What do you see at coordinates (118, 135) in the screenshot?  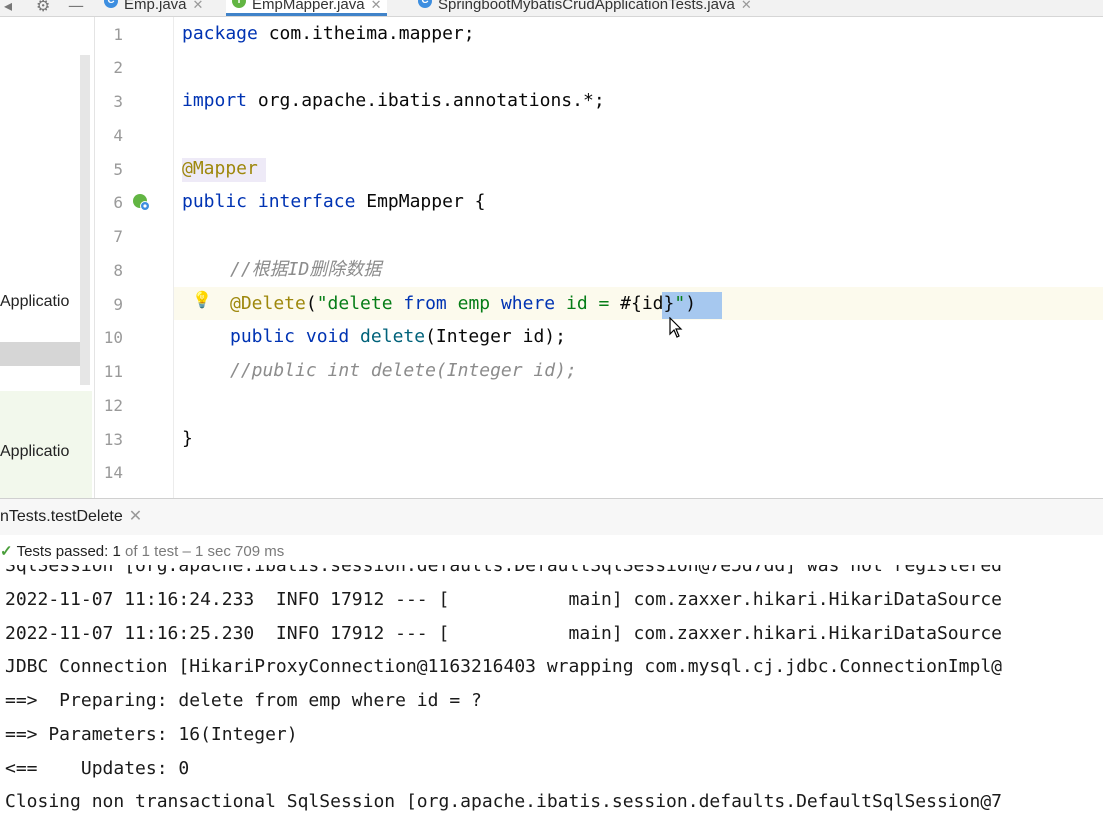 I see `line-number: 4` at bounding box center [118, 135].